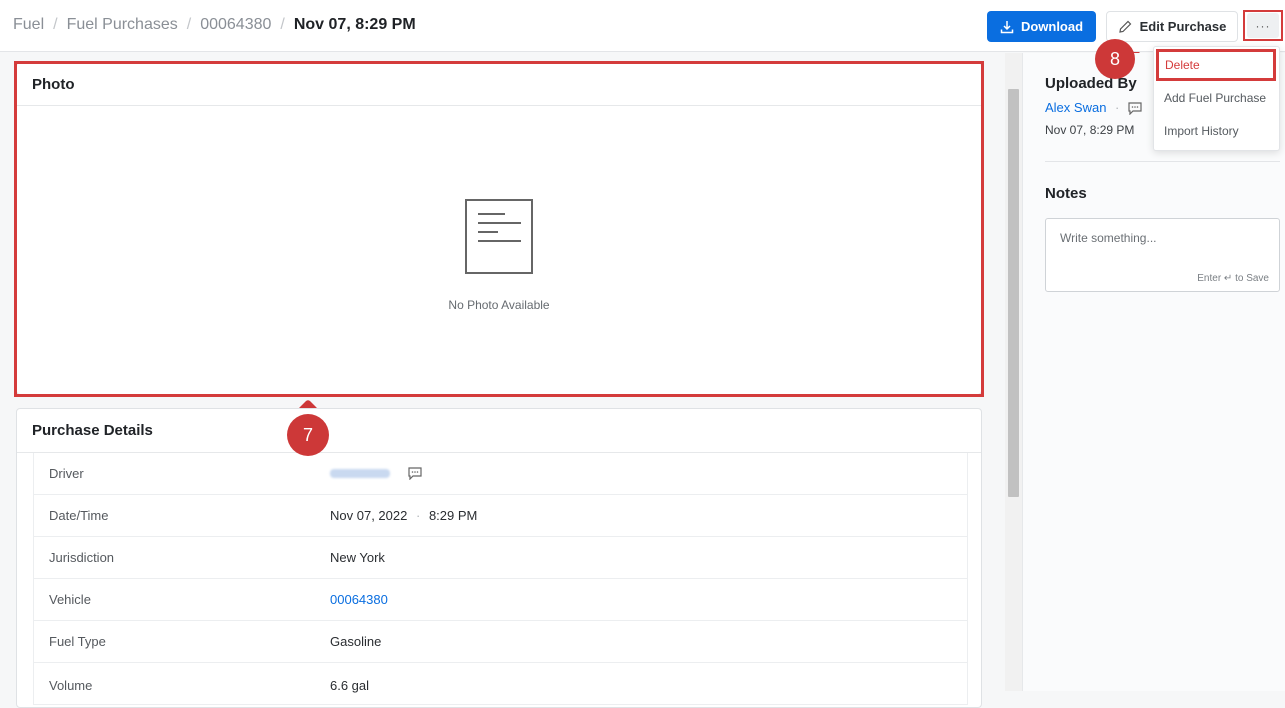  Describe the element at coordinates (70, 599) in the screenshot. I see `detail-label: Vehicle` at that location.